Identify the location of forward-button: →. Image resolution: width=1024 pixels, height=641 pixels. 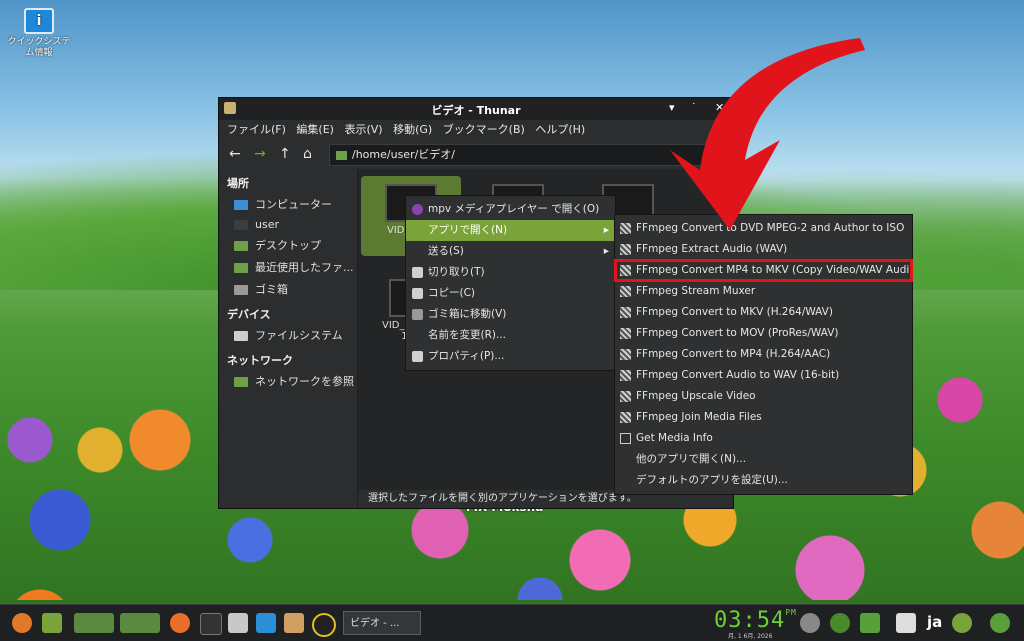
(260, 154).